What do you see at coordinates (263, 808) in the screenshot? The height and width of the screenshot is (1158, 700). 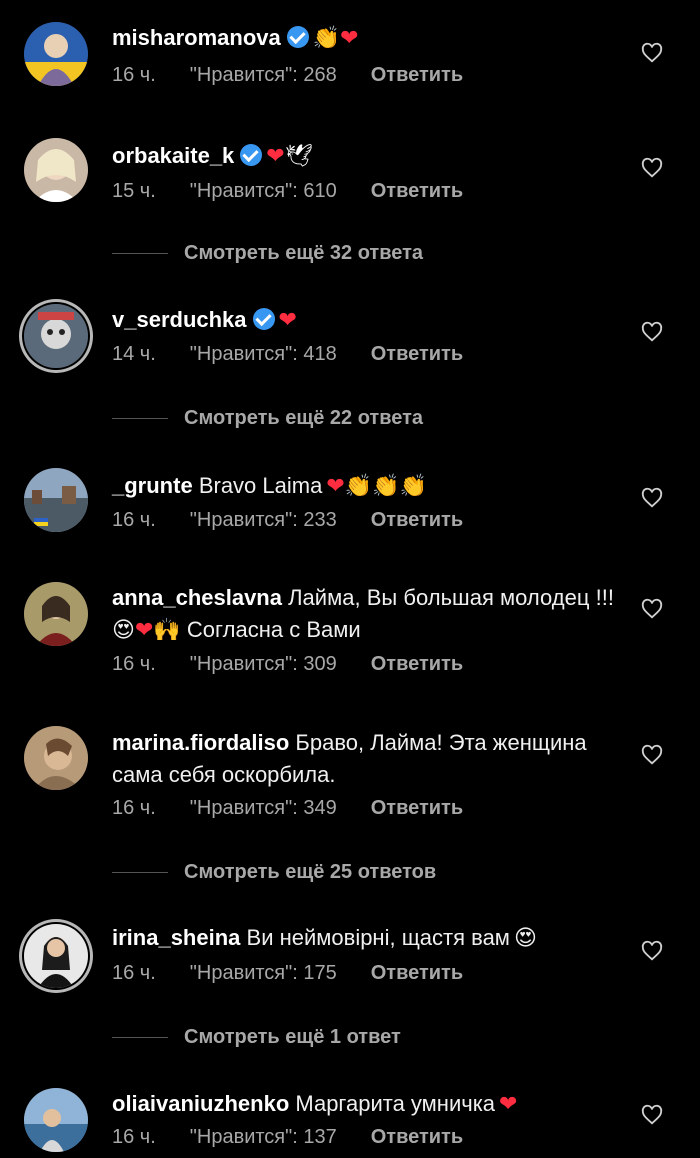 I see `comment-likes: "Нравится": 349` at bounding box center [263, 808].